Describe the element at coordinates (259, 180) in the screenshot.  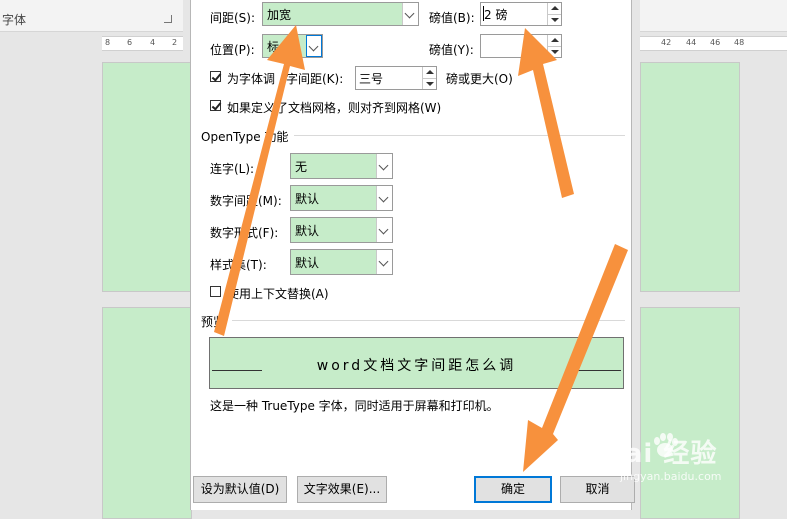
I see `arrow-up-to-spacing` at that location.